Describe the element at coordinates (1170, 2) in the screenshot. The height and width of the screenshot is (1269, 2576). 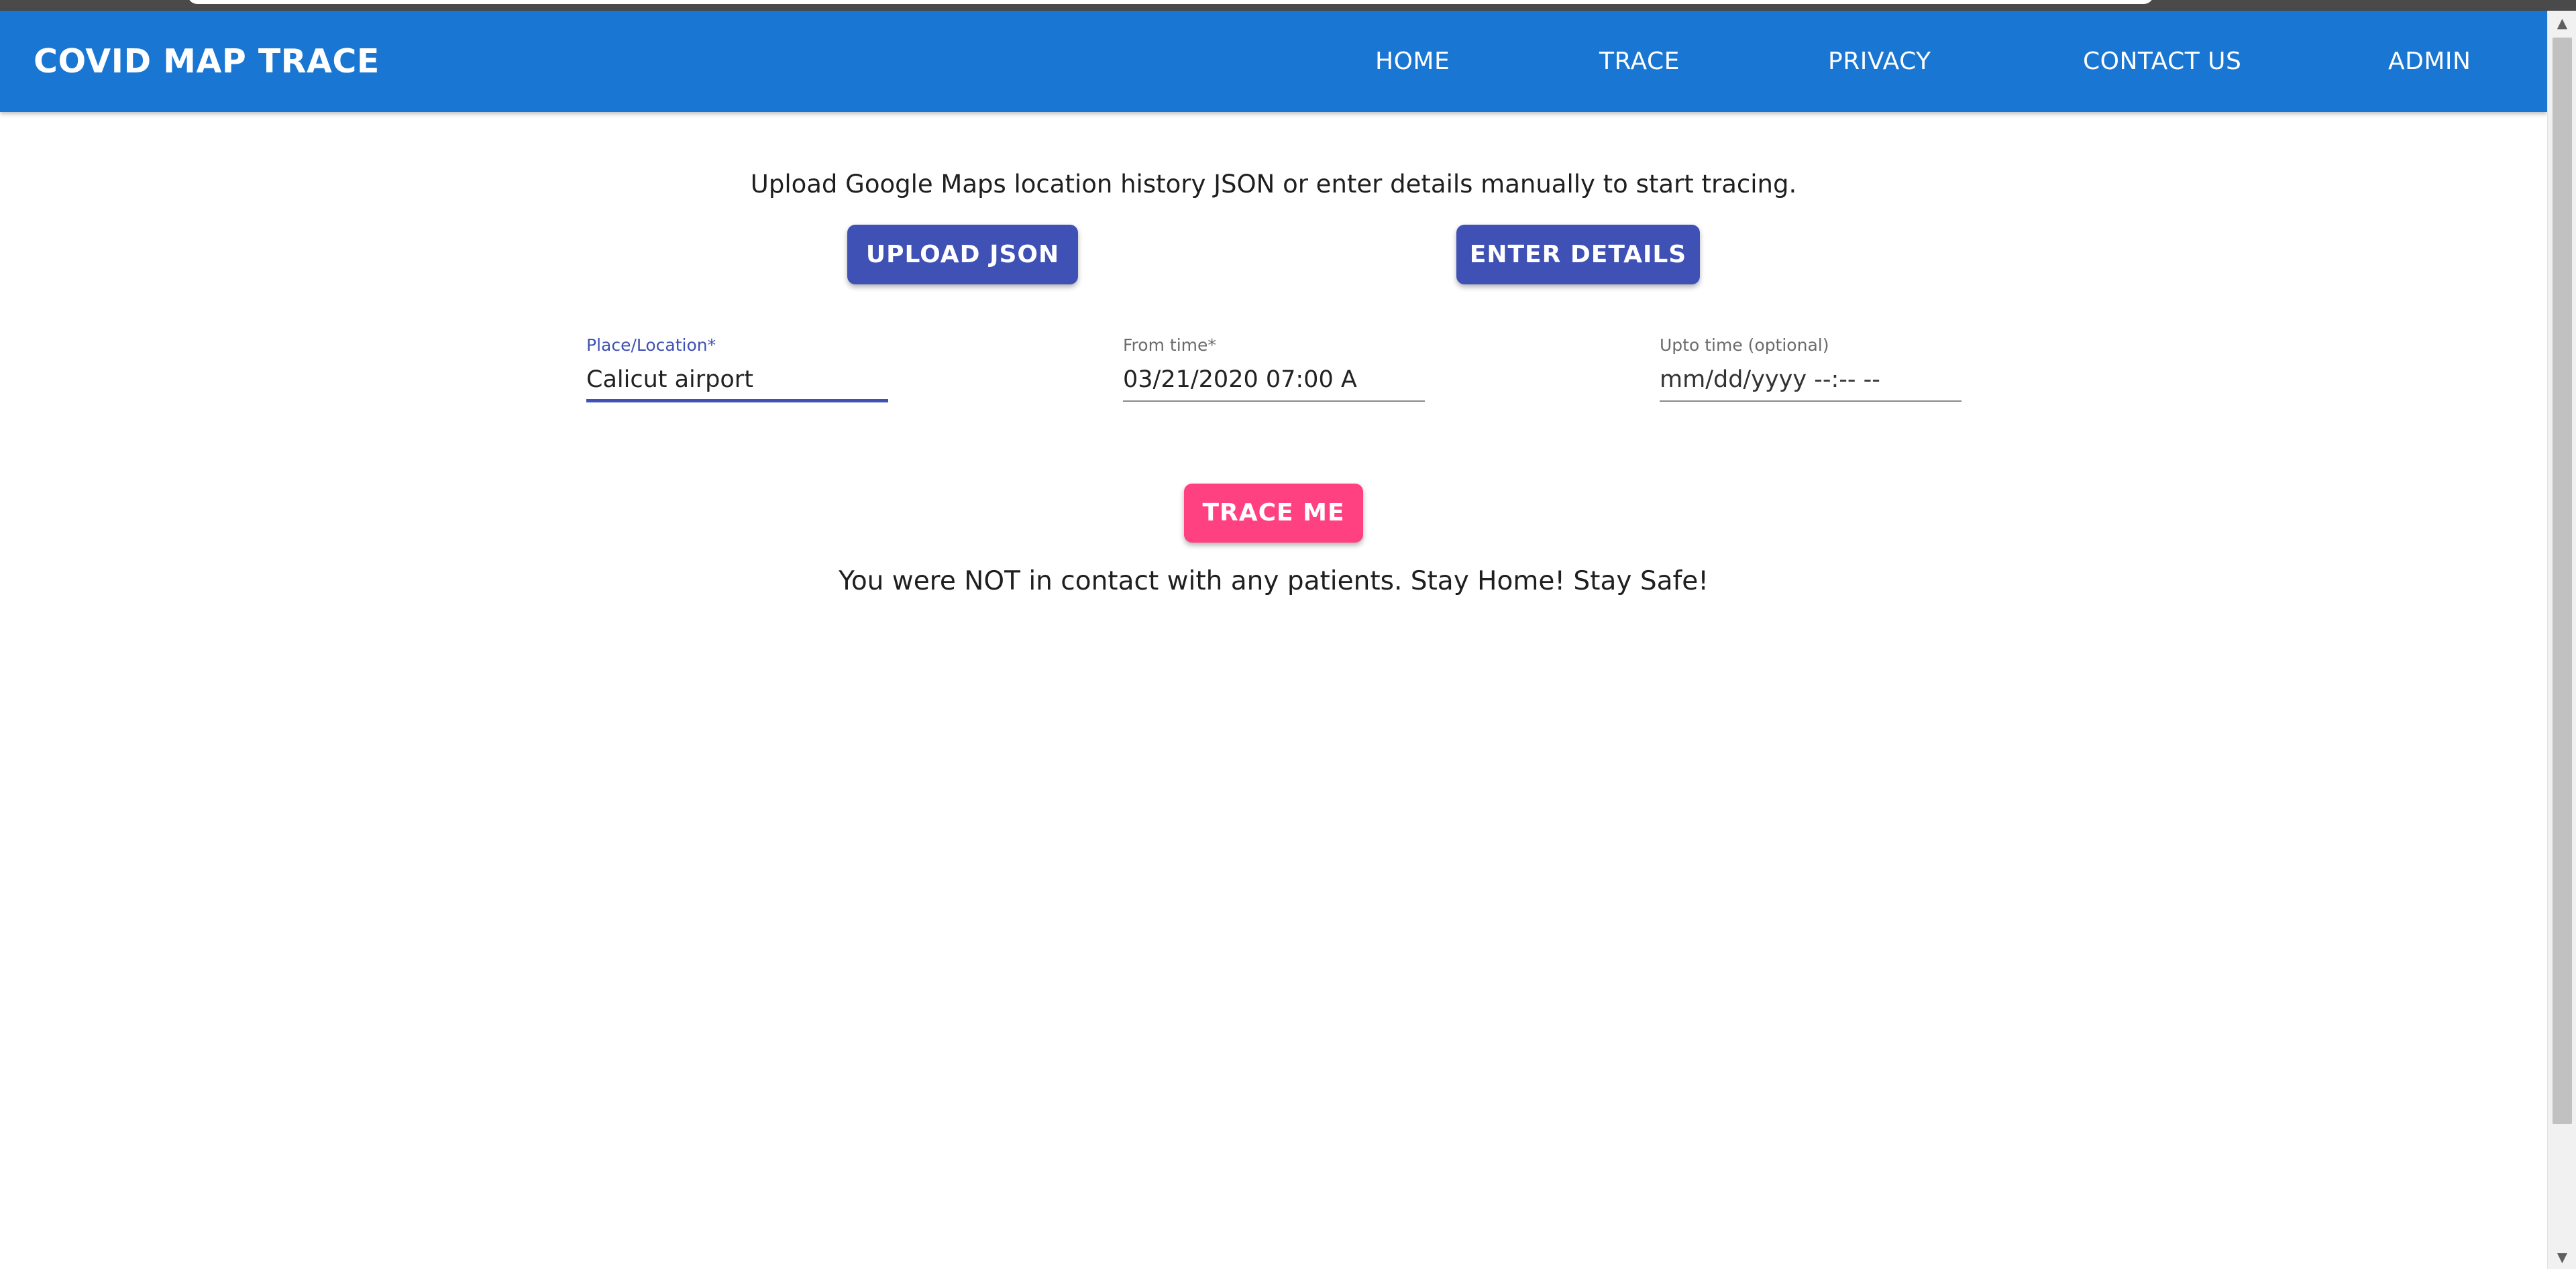
I see `browser-chrome-edge` at that location.